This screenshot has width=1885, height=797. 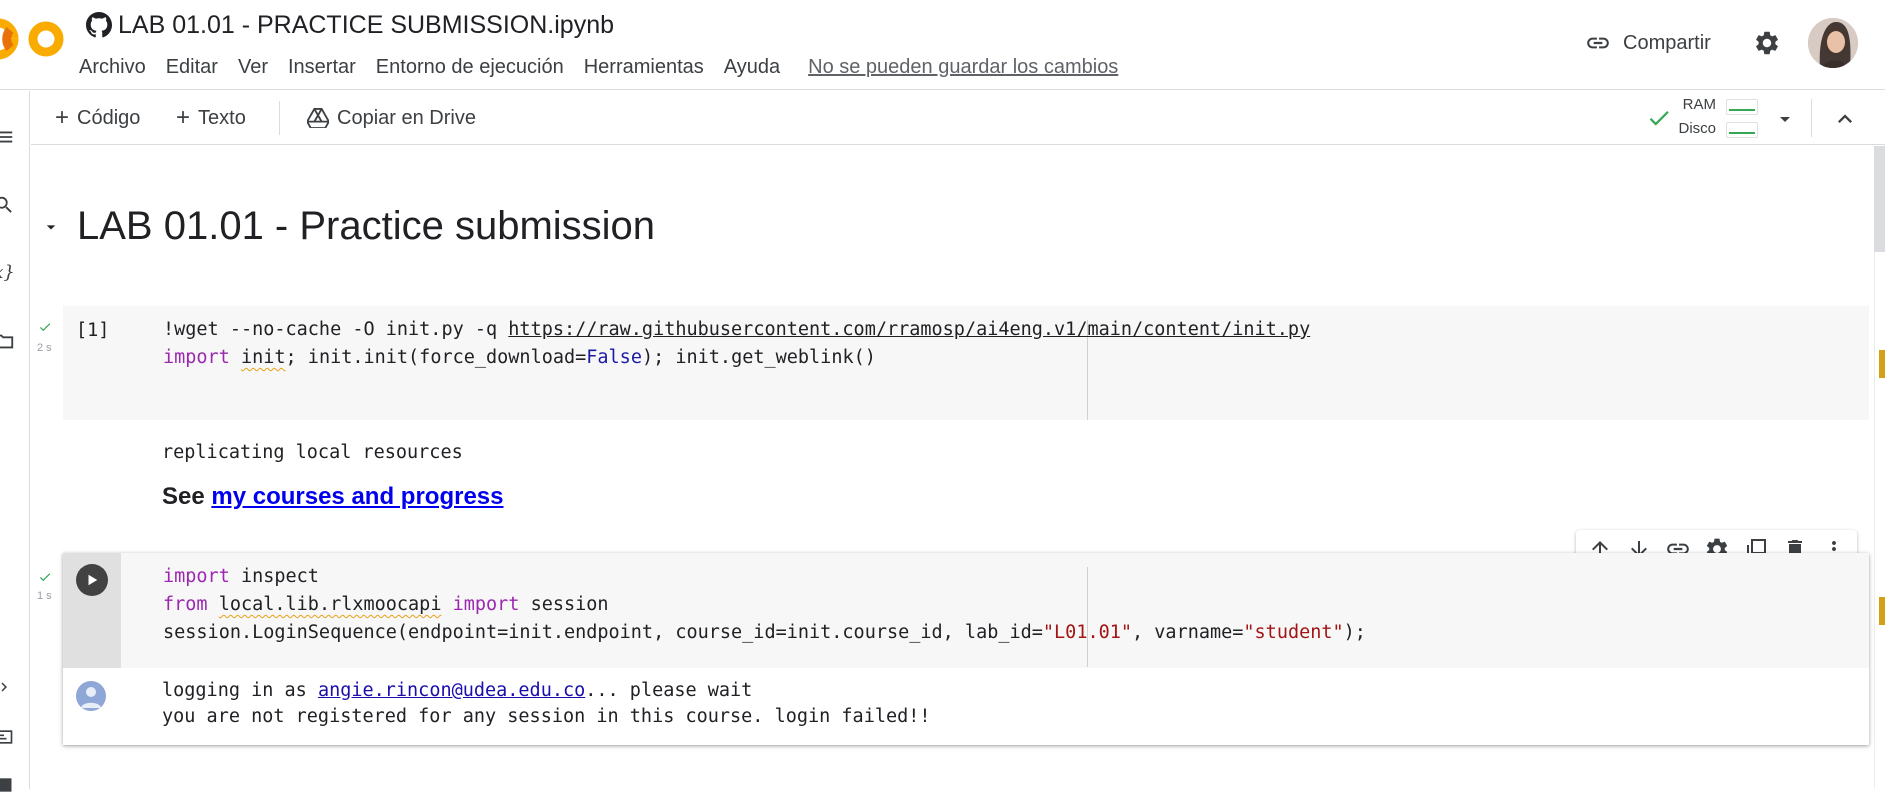 I want to click on drive-icon, so click(x=318, y=118).